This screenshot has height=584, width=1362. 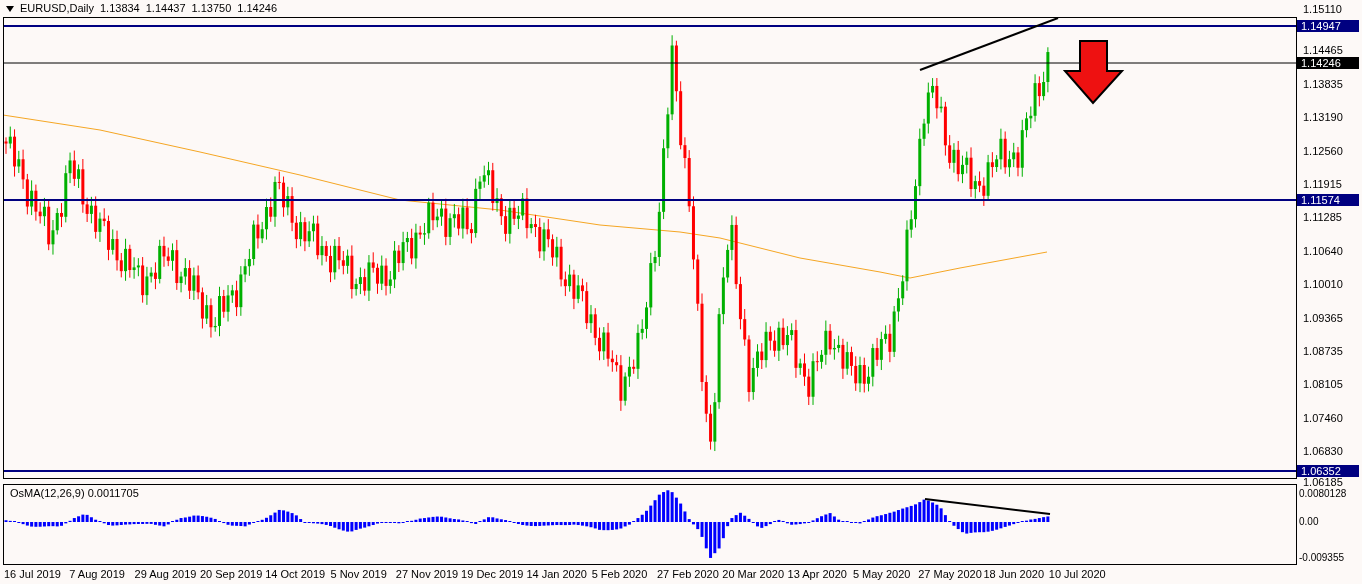 I want to click on time-axis-label: 14 Oct 2019, so click(x=295, y=574).